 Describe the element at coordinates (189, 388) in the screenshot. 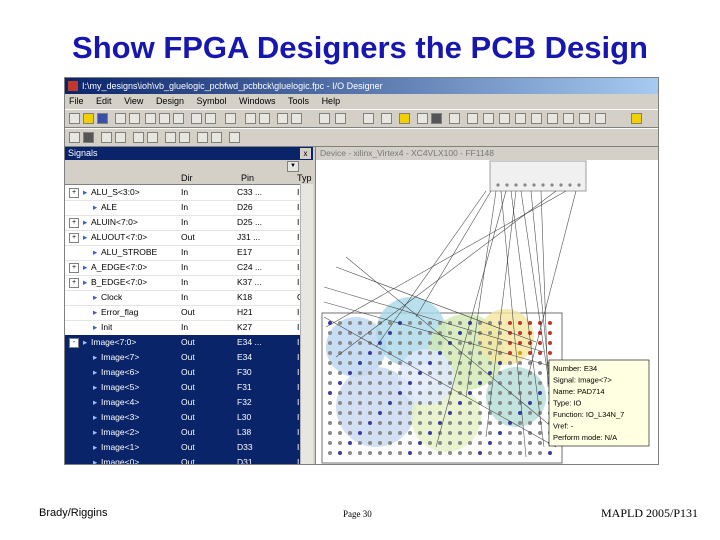

I see `signal-row: ▸ Image<5> Out F31 I` at that location.